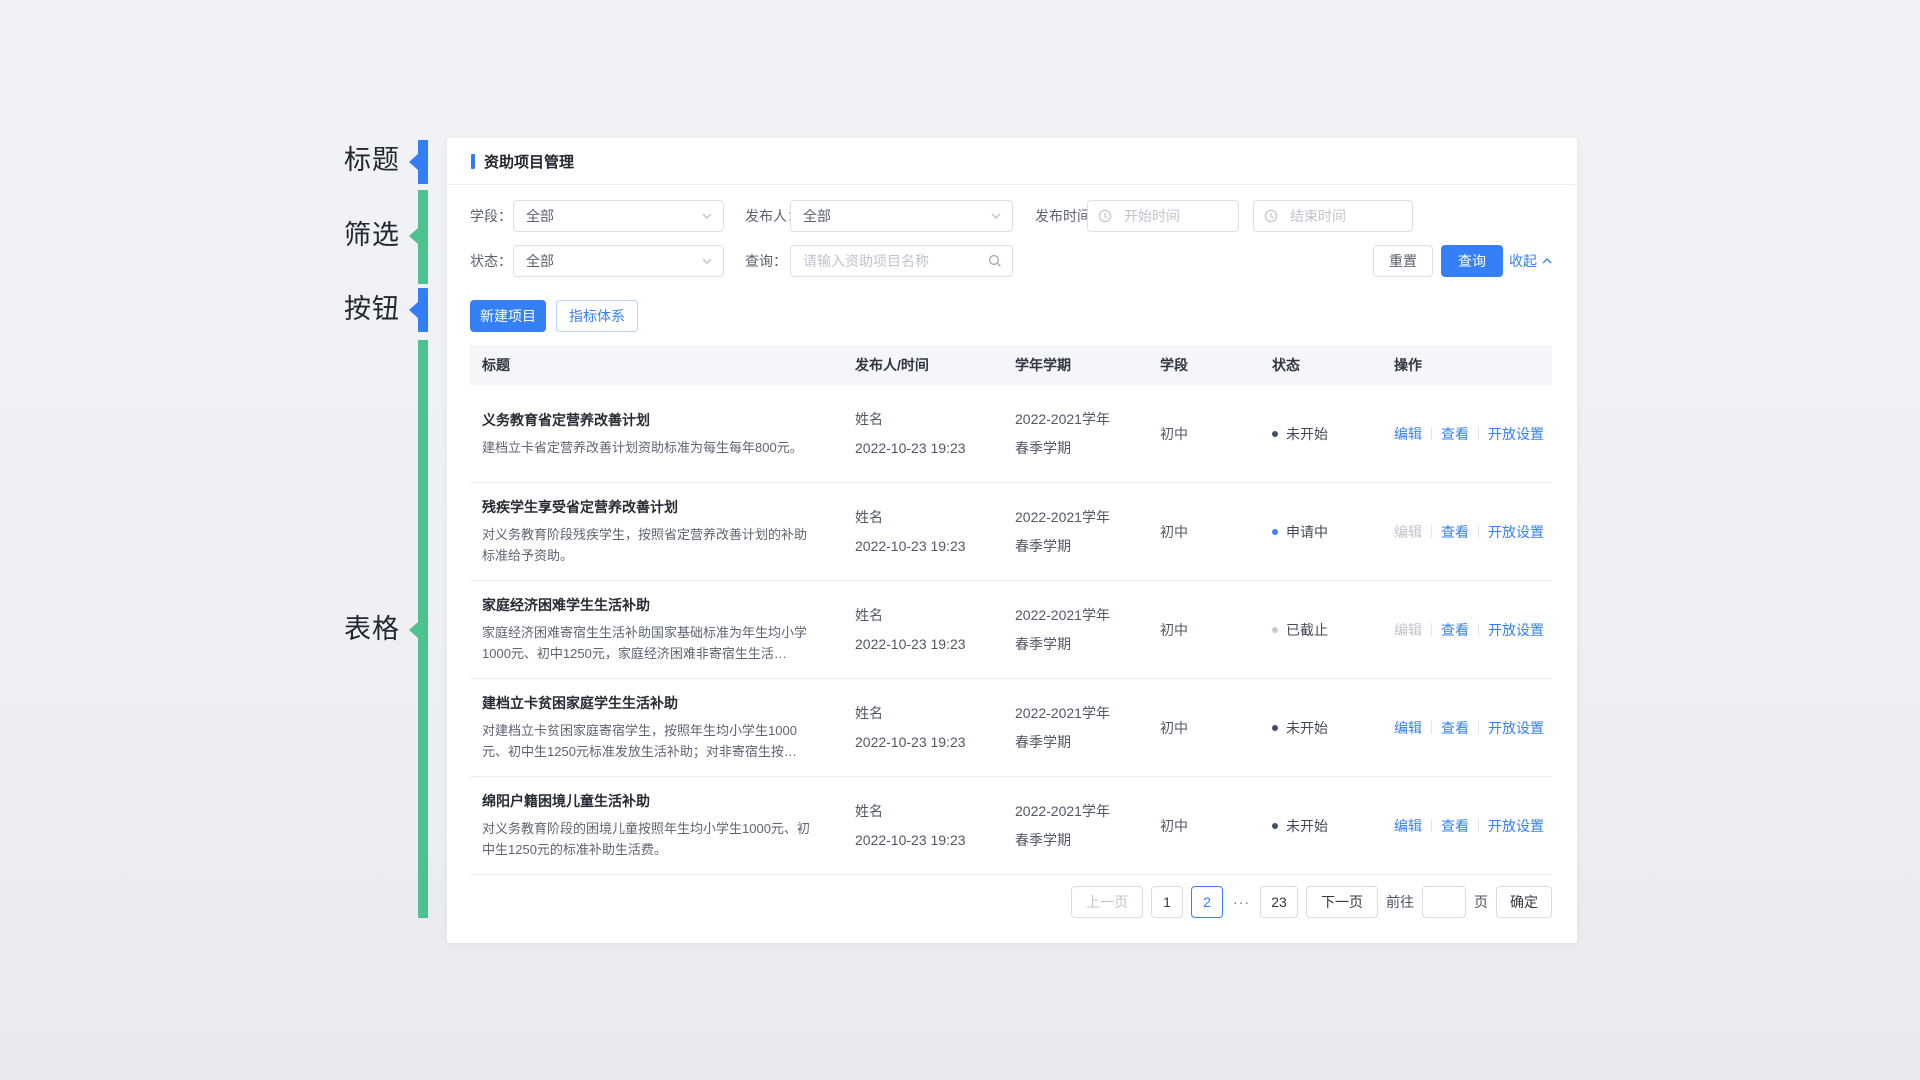 The height and width of the screenshot is (1080, 1920). What do you see at coordinates (1403, 261) in the screenshot?
I see `reset-button: 重置` at bounding box center [1403, 261].